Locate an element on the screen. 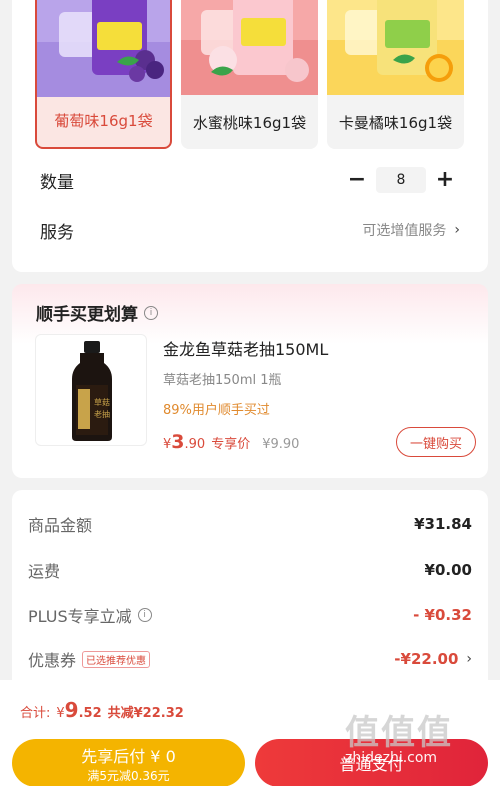  summary-row-shipping: 运费 ¥0.00 is located at coordinates (250, 570).